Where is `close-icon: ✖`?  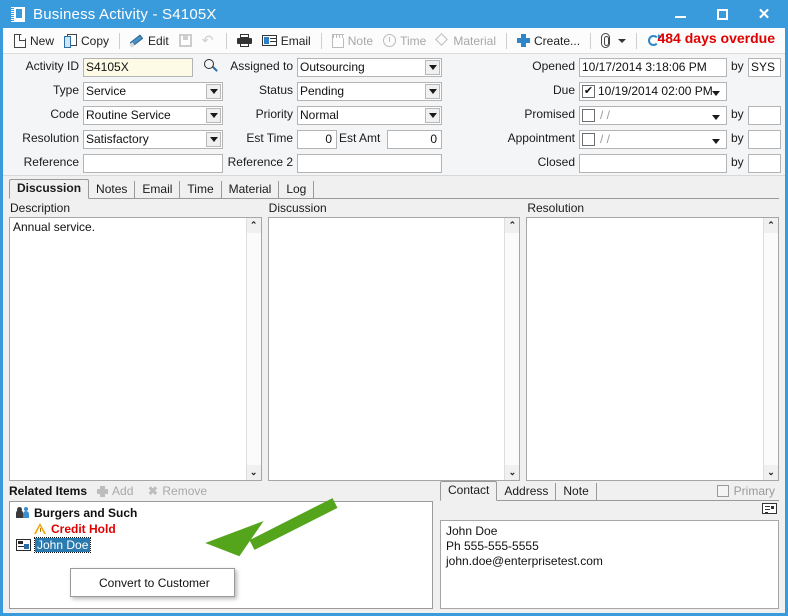
close-icon: ✖ is located at coordinates (152, 490).